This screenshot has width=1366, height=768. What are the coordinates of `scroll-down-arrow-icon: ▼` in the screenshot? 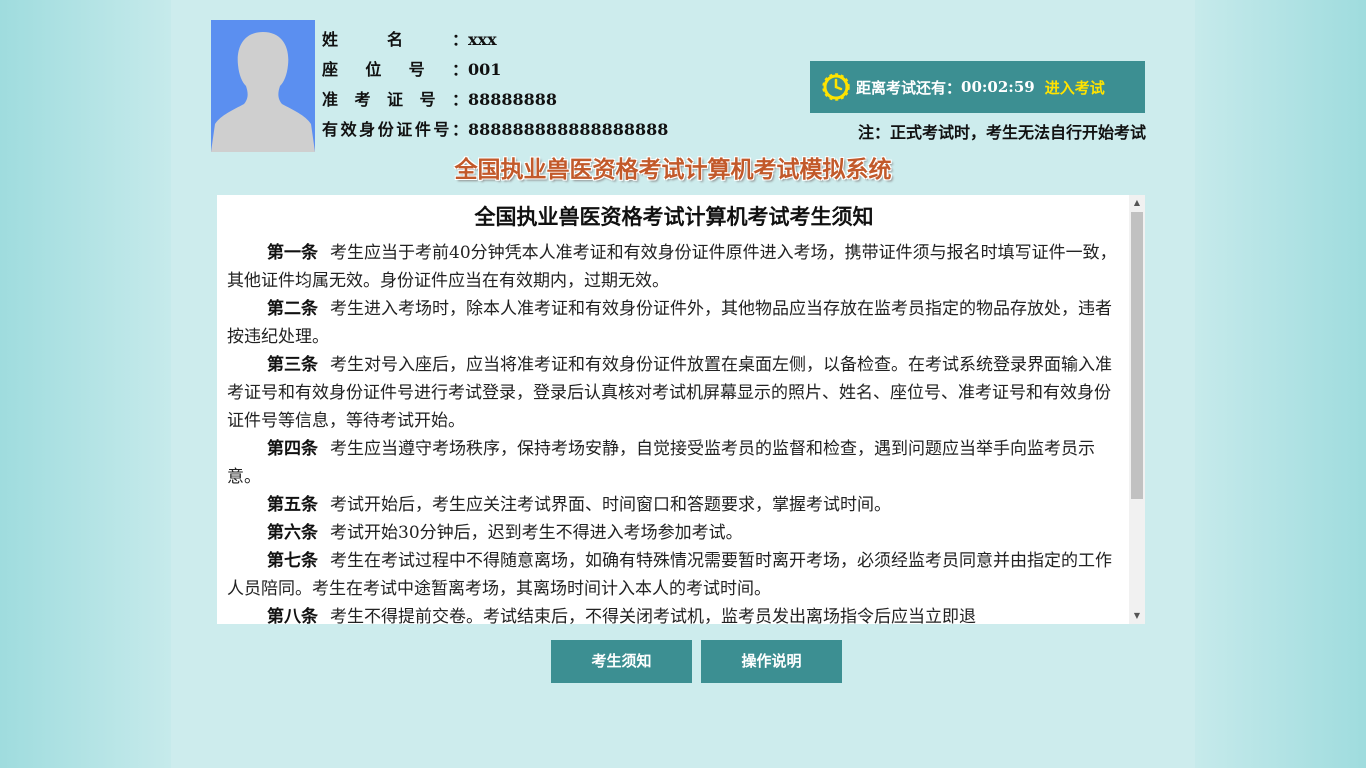 It's located at (1137, 616).